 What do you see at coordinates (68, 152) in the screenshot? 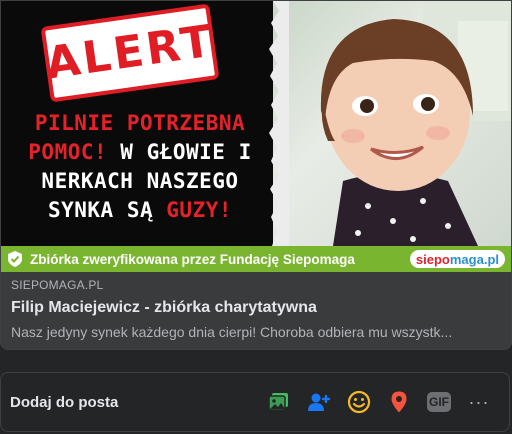
I see `headline-part: POMOC!` at bounding box center [68, 152].